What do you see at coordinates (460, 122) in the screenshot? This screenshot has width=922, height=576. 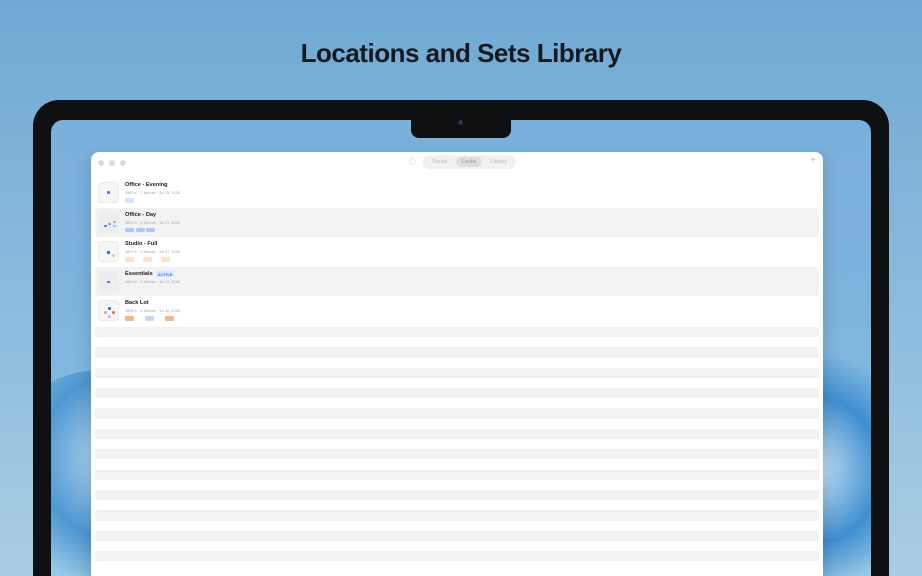 I see `camera-icon` at bounding box center [460, 122].